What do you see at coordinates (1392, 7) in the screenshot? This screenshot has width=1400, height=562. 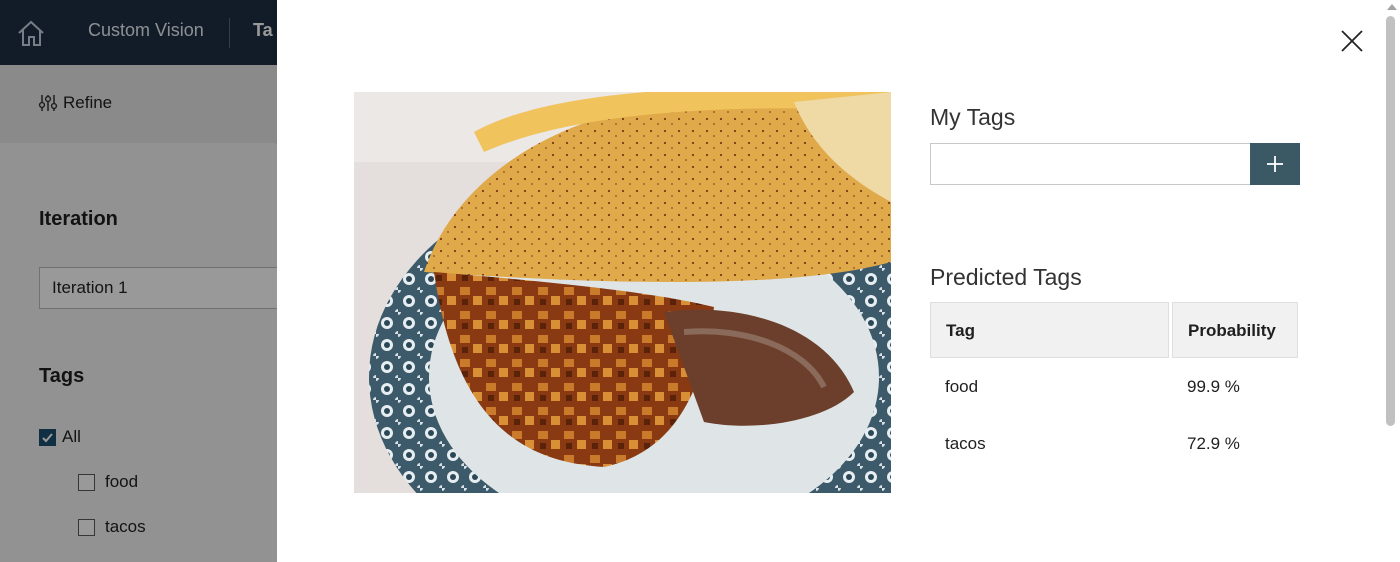 I see `scroll-up-arrow-icon` at bounding box center [1392, 7].